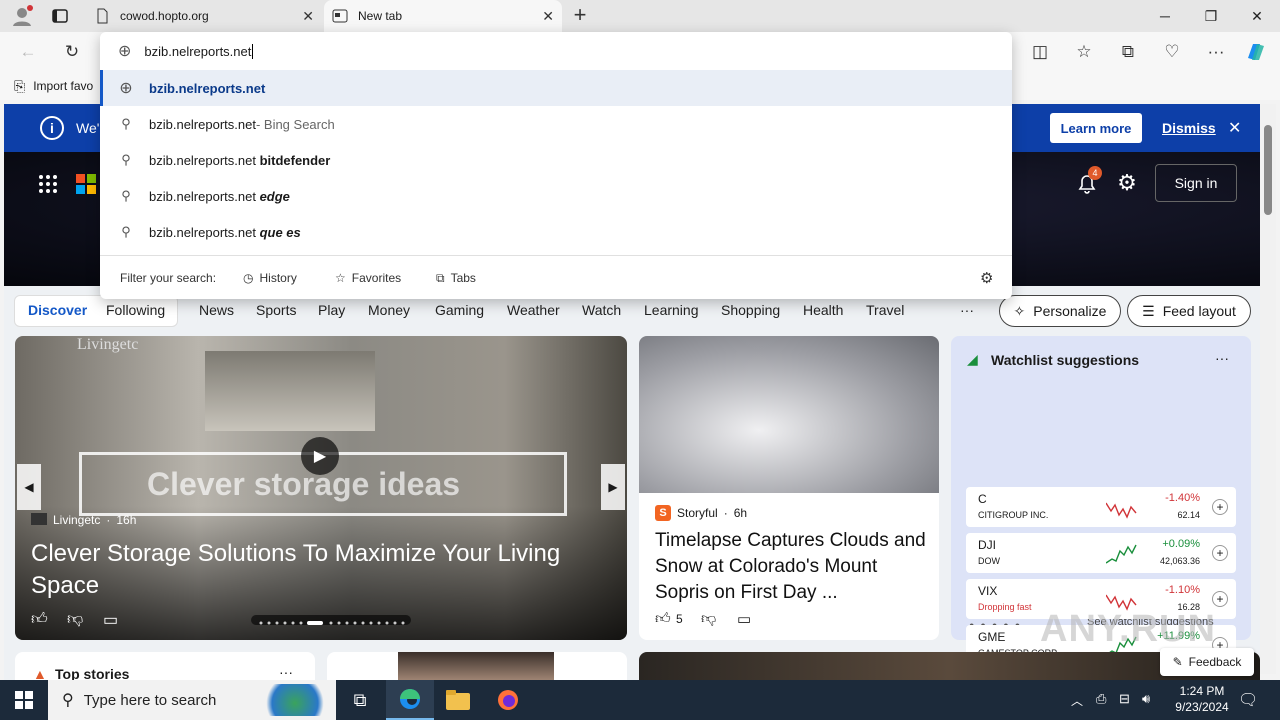 The height and width of the screenshot is (720, 1280). What do you see at coordinates (1222, 358) in the screenshot?
I see `watchlist-more-icon: ···` at bounding box center [1222, 358].